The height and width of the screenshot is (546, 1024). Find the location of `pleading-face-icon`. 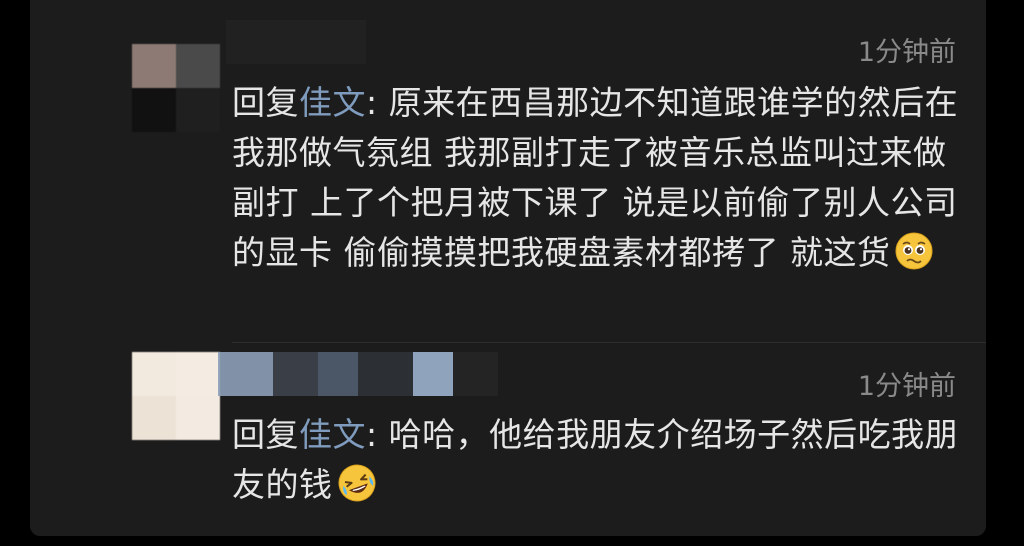

pleading-face-icon is located at coordinates (914, 251).